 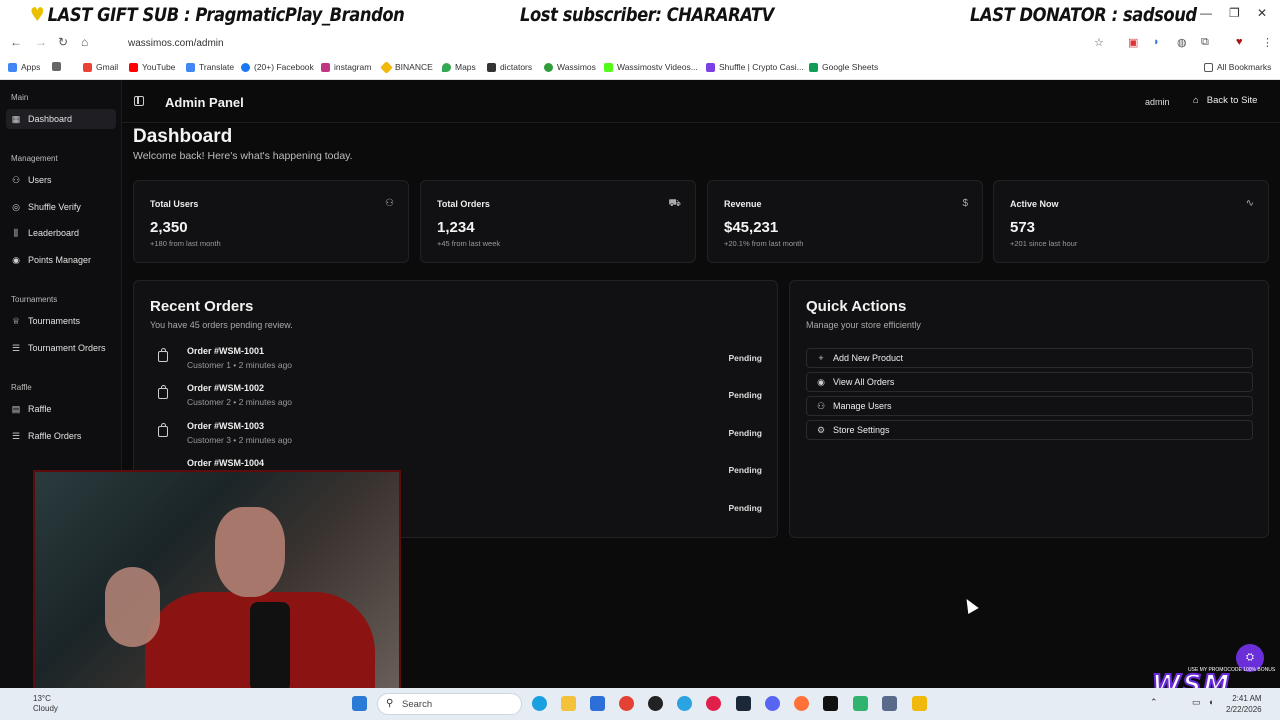 What do you see at coordinates (245, 67) in the screenshot?
I see `facebook-icon` at bounding box center [245, 67].